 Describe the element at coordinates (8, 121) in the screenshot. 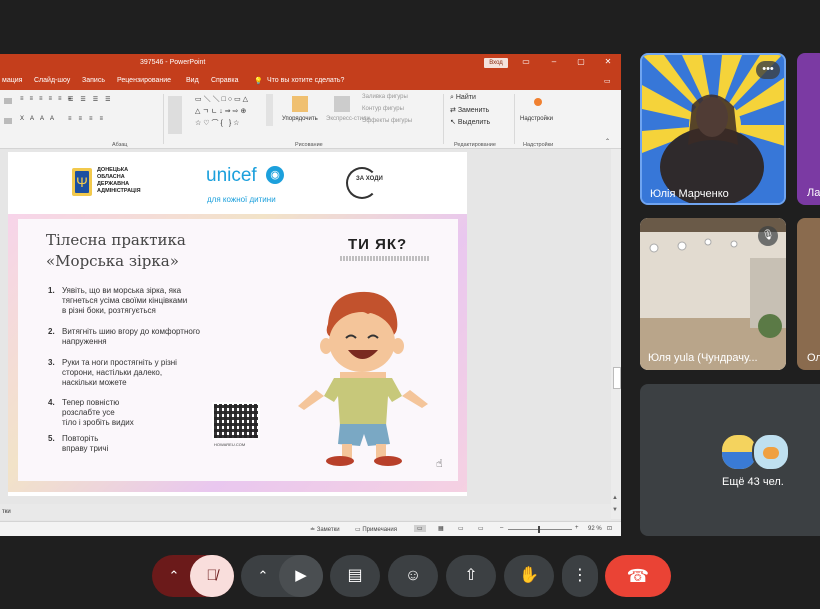

I see `font-color-icon` at that location.